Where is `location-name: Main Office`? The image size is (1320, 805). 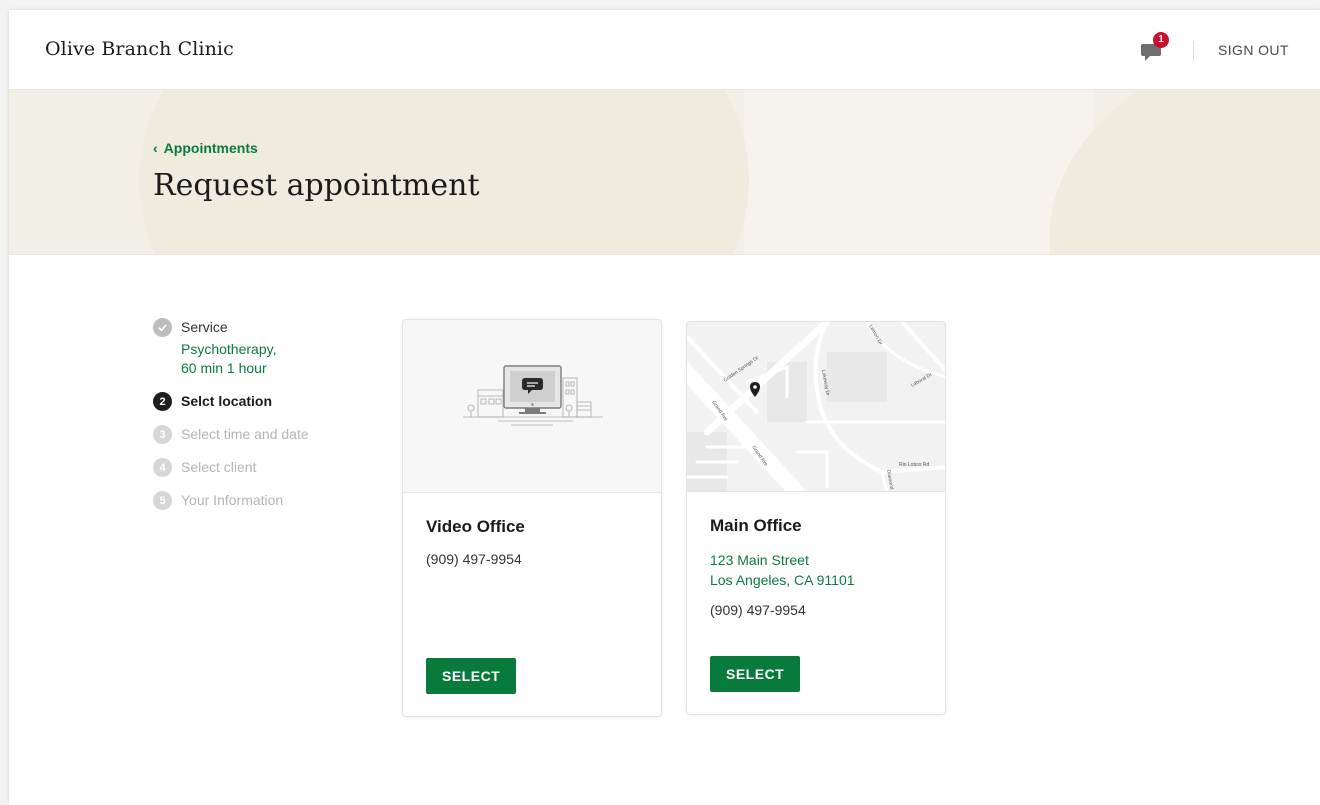 location-name: Main Office is located at coordinates (756, 525).